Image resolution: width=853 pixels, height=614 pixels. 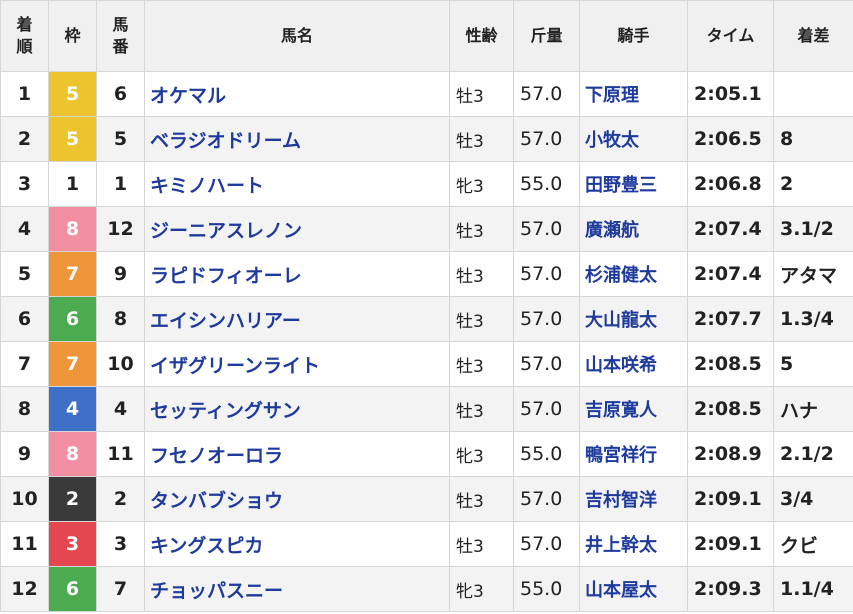 What do you see at coordinates (633, 589) in the screenshot?
I see `jockey-name-link: 山本屋太` at bounding box center [633, 589].